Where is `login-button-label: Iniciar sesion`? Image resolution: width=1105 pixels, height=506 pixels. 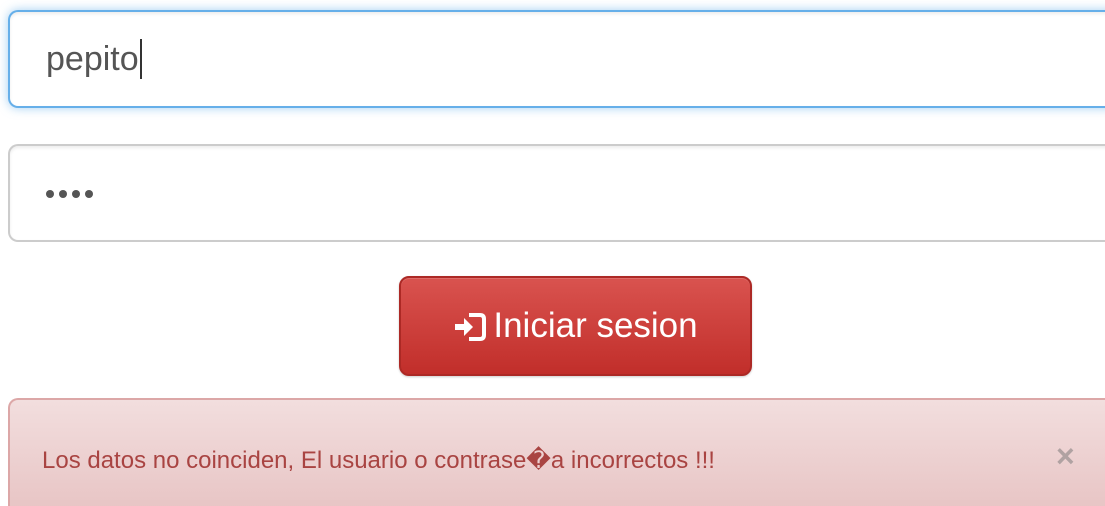 login-button-label: Iniciar sesion is located at coordinates (595, 325).